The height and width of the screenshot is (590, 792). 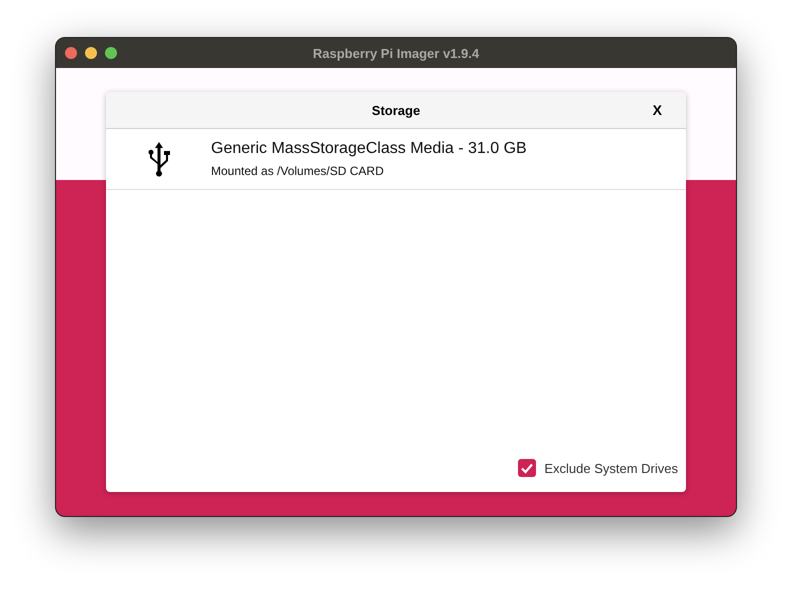 I want to click on device-mount-path: Mounted as /Volumes/SD CARD, so click(x=298, y=171).